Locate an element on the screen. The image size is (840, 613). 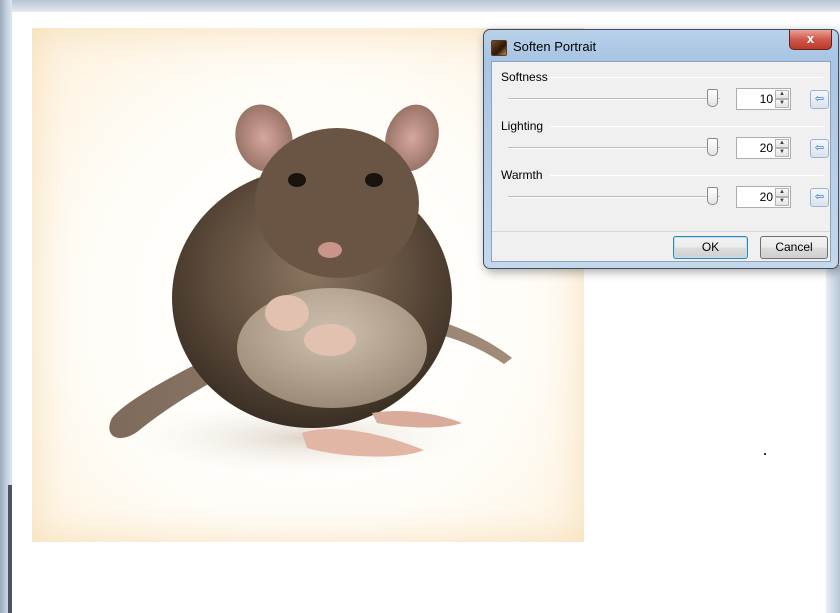
scrollbar-edge is located at coordinates (833, 439).